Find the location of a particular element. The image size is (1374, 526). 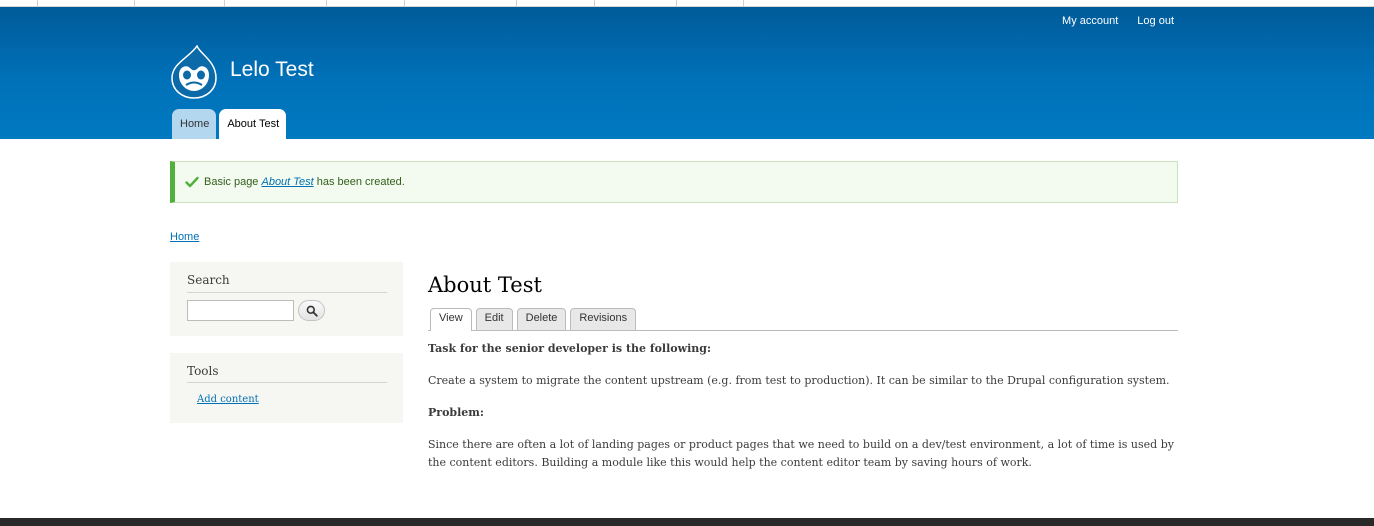

search-icon is located at coordinates (312, 311).